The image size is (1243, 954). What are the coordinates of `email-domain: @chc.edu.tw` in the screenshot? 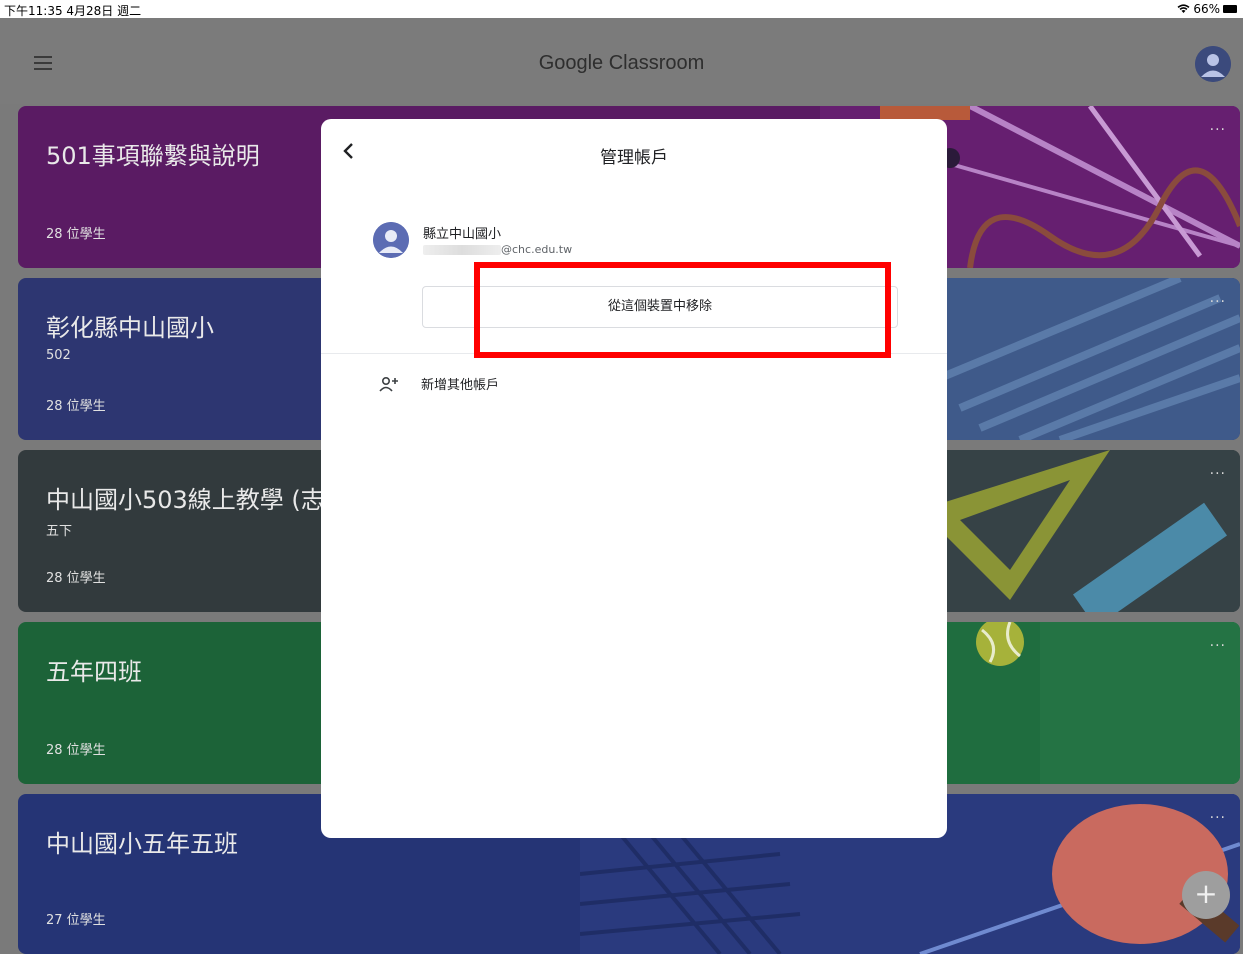 It's located at (537, 249).